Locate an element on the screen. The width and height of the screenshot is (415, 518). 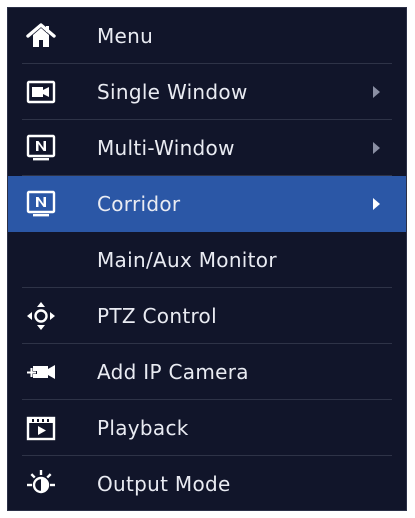
menu-item-ptz-control: PTZ Control is located at coordinates (207, 316).